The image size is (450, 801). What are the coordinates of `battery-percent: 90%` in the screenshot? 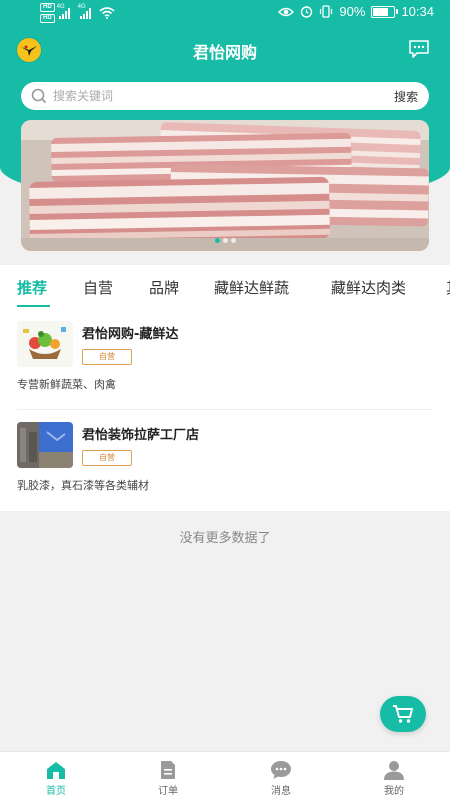 It's located at (352, 11).